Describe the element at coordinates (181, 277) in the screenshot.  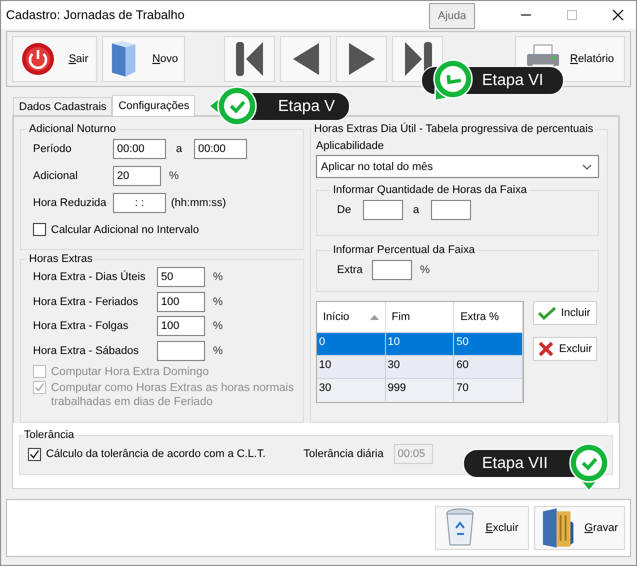
I see `input-field: 50` at that location.